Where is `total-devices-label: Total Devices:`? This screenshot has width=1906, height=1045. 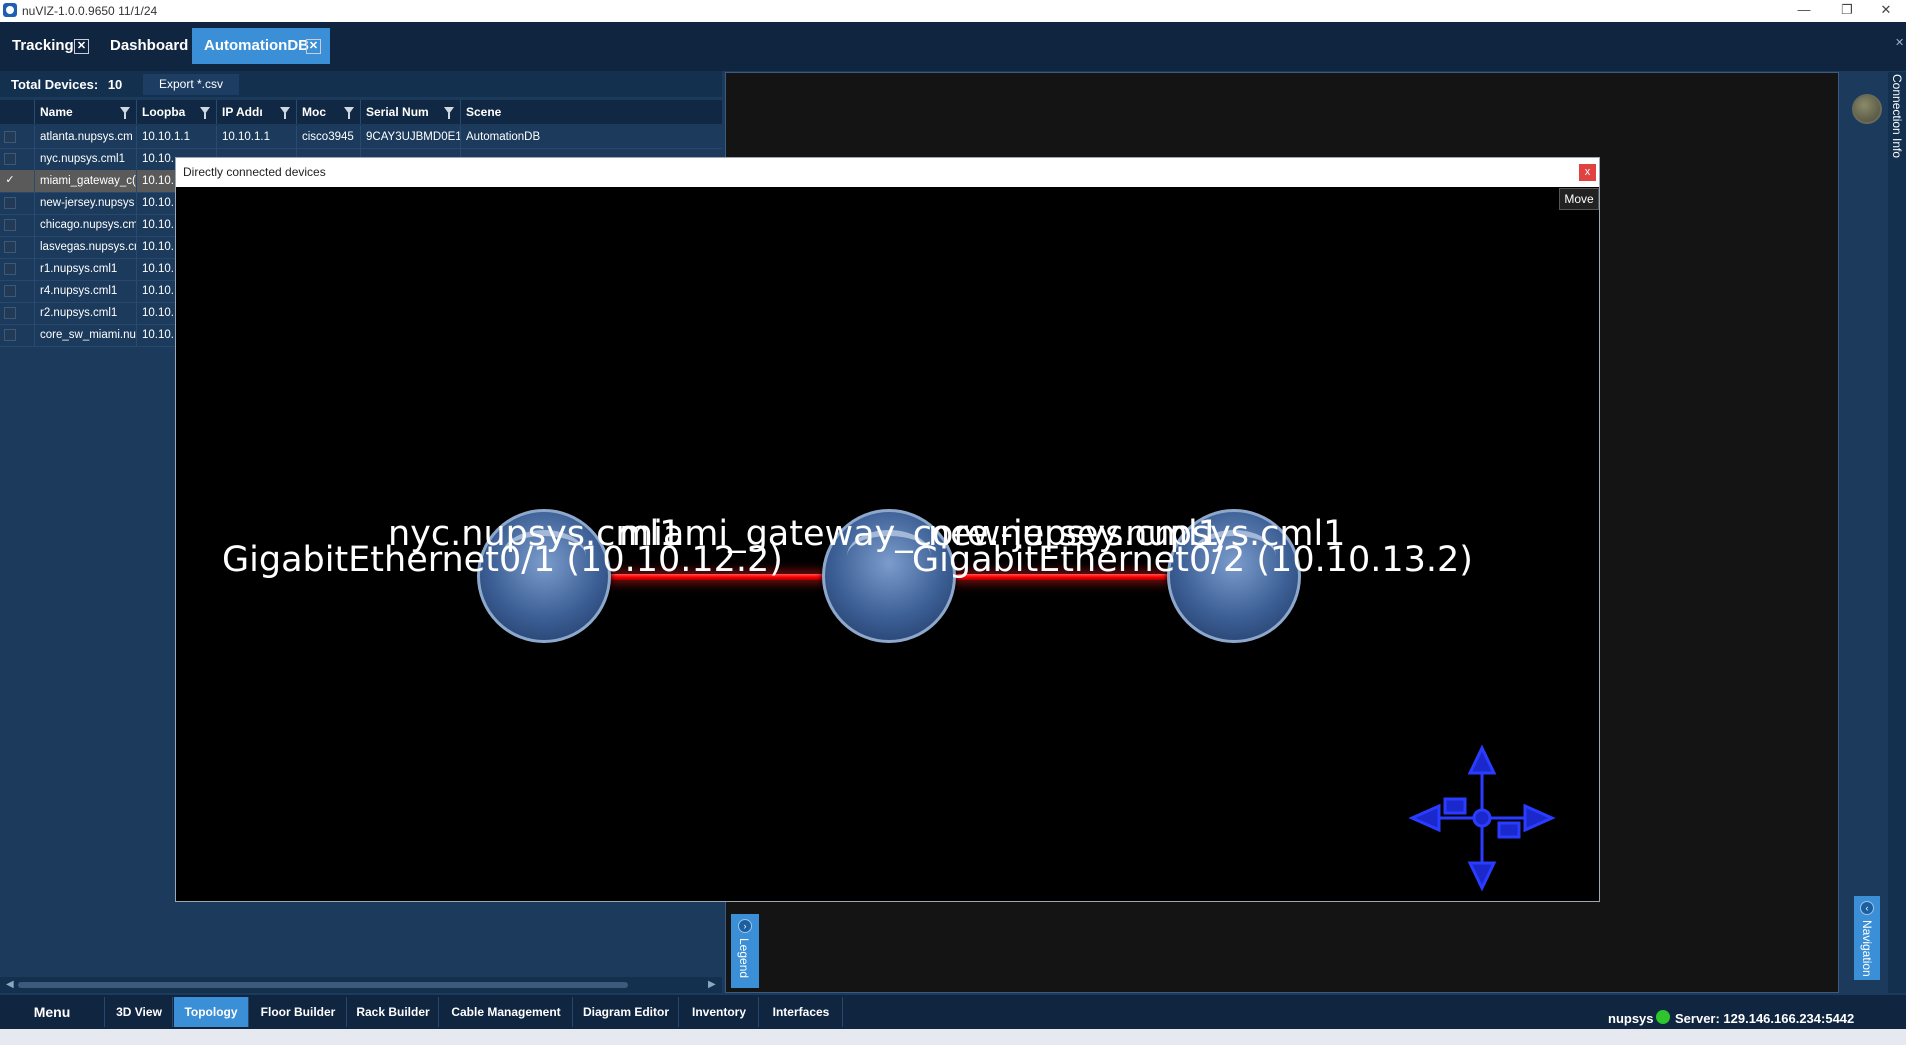 total-devices-label: Total Devices: is located at coordinates (55, 84).